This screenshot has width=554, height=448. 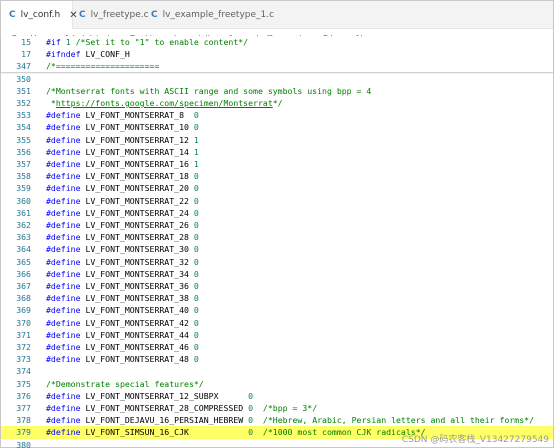 I want to click on code-token: LV_FONT_DEJAVU_16_PERSIAN_HEBREW, so click(x=167, y=420).